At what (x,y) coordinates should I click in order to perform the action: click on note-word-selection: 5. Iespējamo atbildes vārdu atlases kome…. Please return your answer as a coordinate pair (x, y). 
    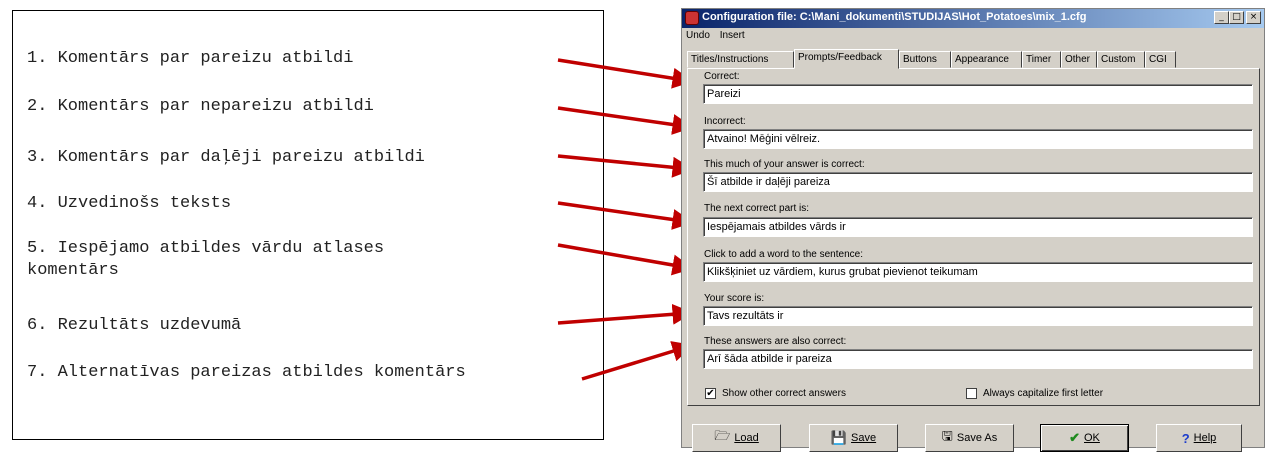
    Looking at the image, I should click on (206, 259).